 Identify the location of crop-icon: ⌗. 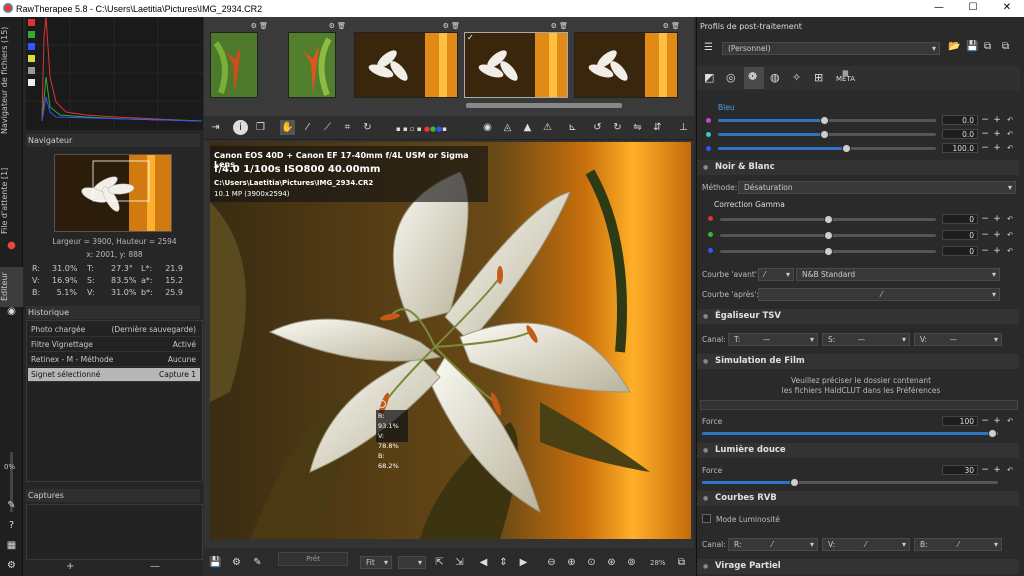
(347, 127).